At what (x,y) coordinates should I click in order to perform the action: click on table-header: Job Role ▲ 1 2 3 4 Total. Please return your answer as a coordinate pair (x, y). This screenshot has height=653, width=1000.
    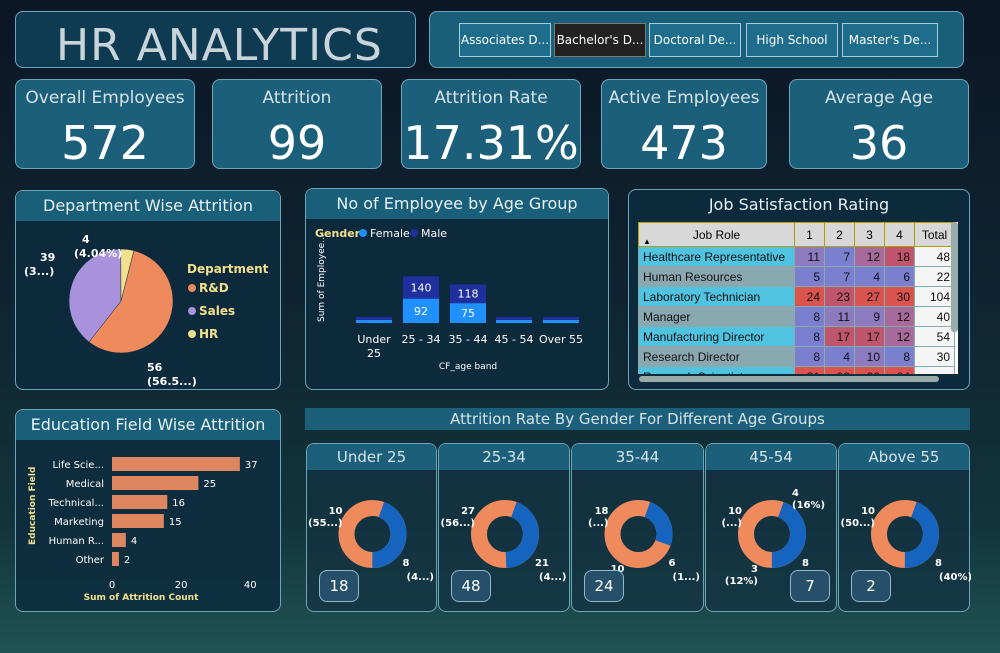
    Looking at the image, I should click on (796, 234).